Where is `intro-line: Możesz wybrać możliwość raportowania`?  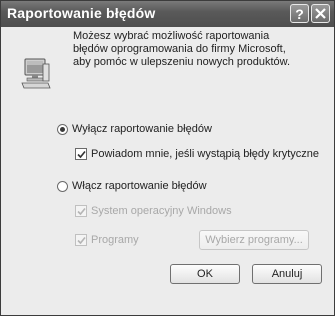
intro-line: Możesz wybrać możliwość raportowania is located at coordinates (171, 36).